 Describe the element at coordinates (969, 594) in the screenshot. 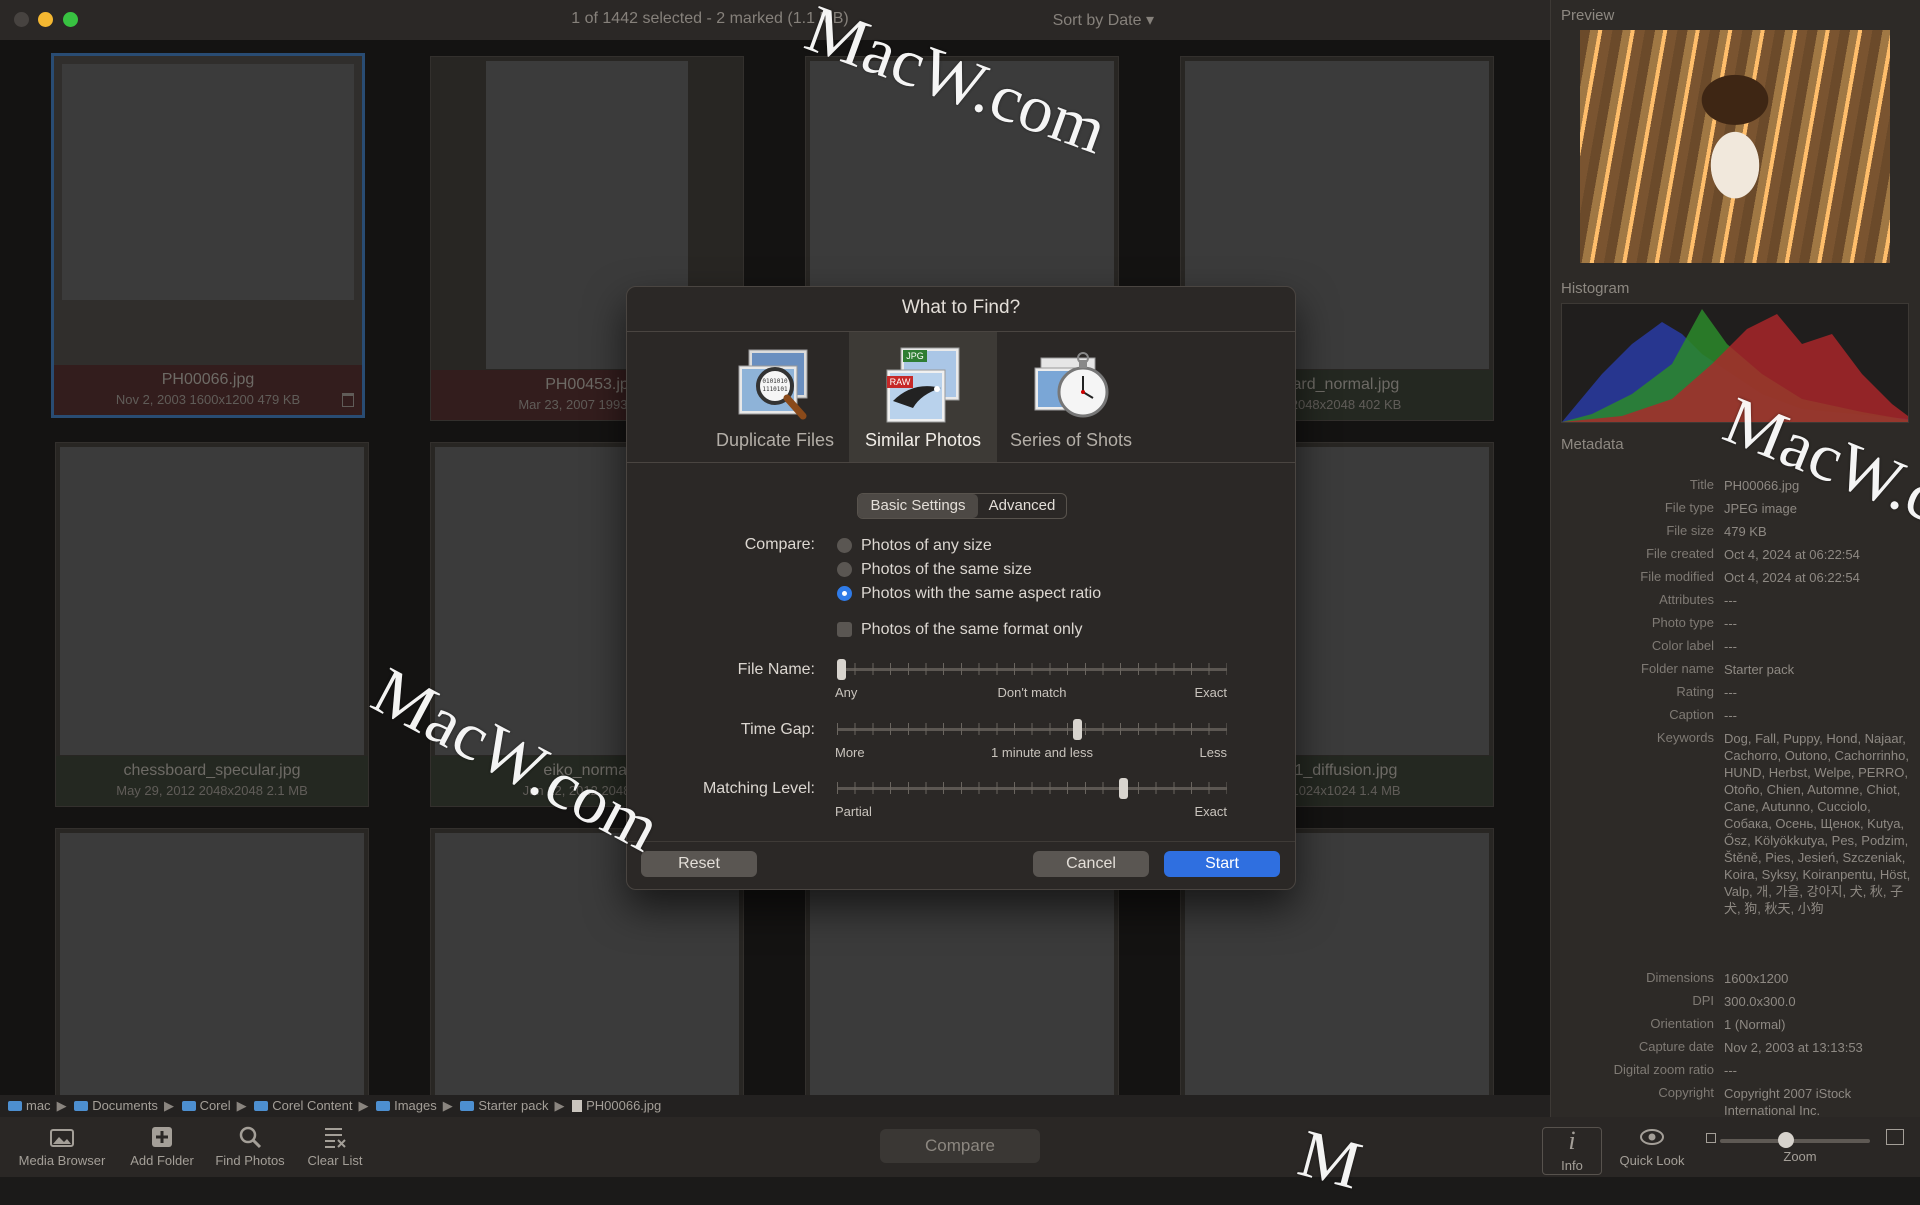

I see `compare-option-same-aspect-ratio: Photos with the same aspect ratio` at that location.